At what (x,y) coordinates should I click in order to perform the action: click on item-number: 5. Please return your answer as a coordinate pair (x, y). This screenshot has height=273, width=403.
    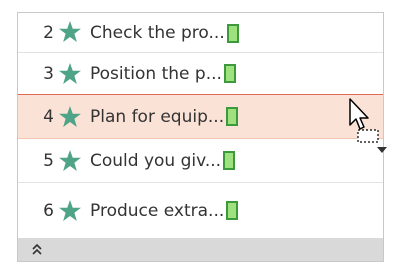
    Looking at the image, I should click on (48, 160).